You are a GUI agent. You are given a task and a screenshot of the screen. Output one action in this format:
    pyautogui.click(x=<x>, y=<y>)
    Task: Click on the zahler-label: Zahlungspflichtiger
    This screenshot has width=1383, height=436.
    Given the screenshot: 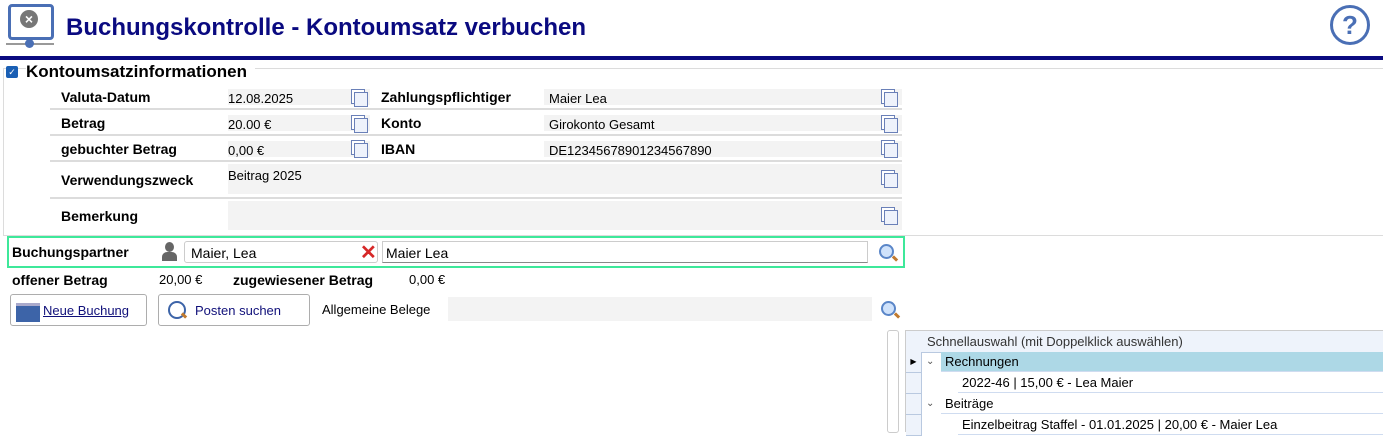 What is the action you would take?
    pyautogui.click(x=446, y=97)
    